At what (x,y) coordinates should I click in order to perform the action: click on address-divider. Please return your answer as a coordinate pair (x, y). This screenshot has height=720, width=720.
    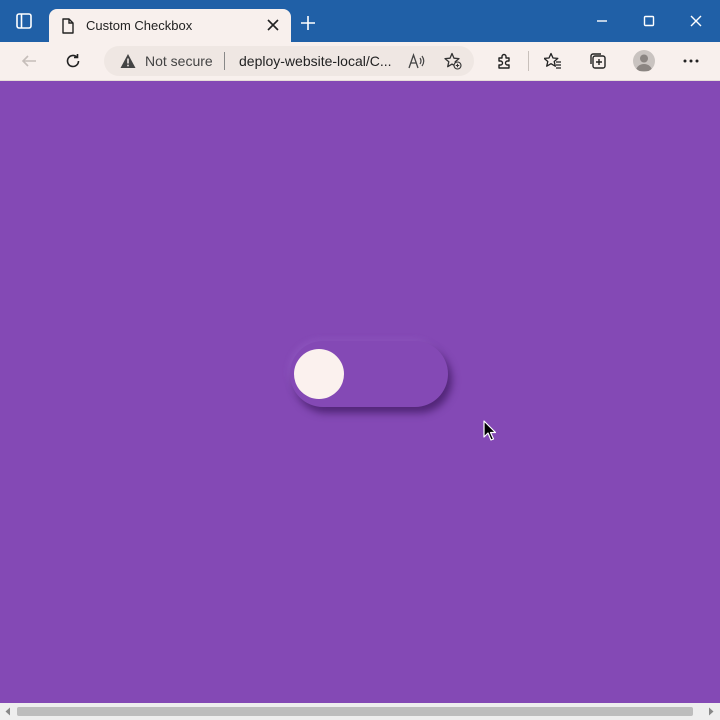
    Looking at the image, I should click on (224, 61).